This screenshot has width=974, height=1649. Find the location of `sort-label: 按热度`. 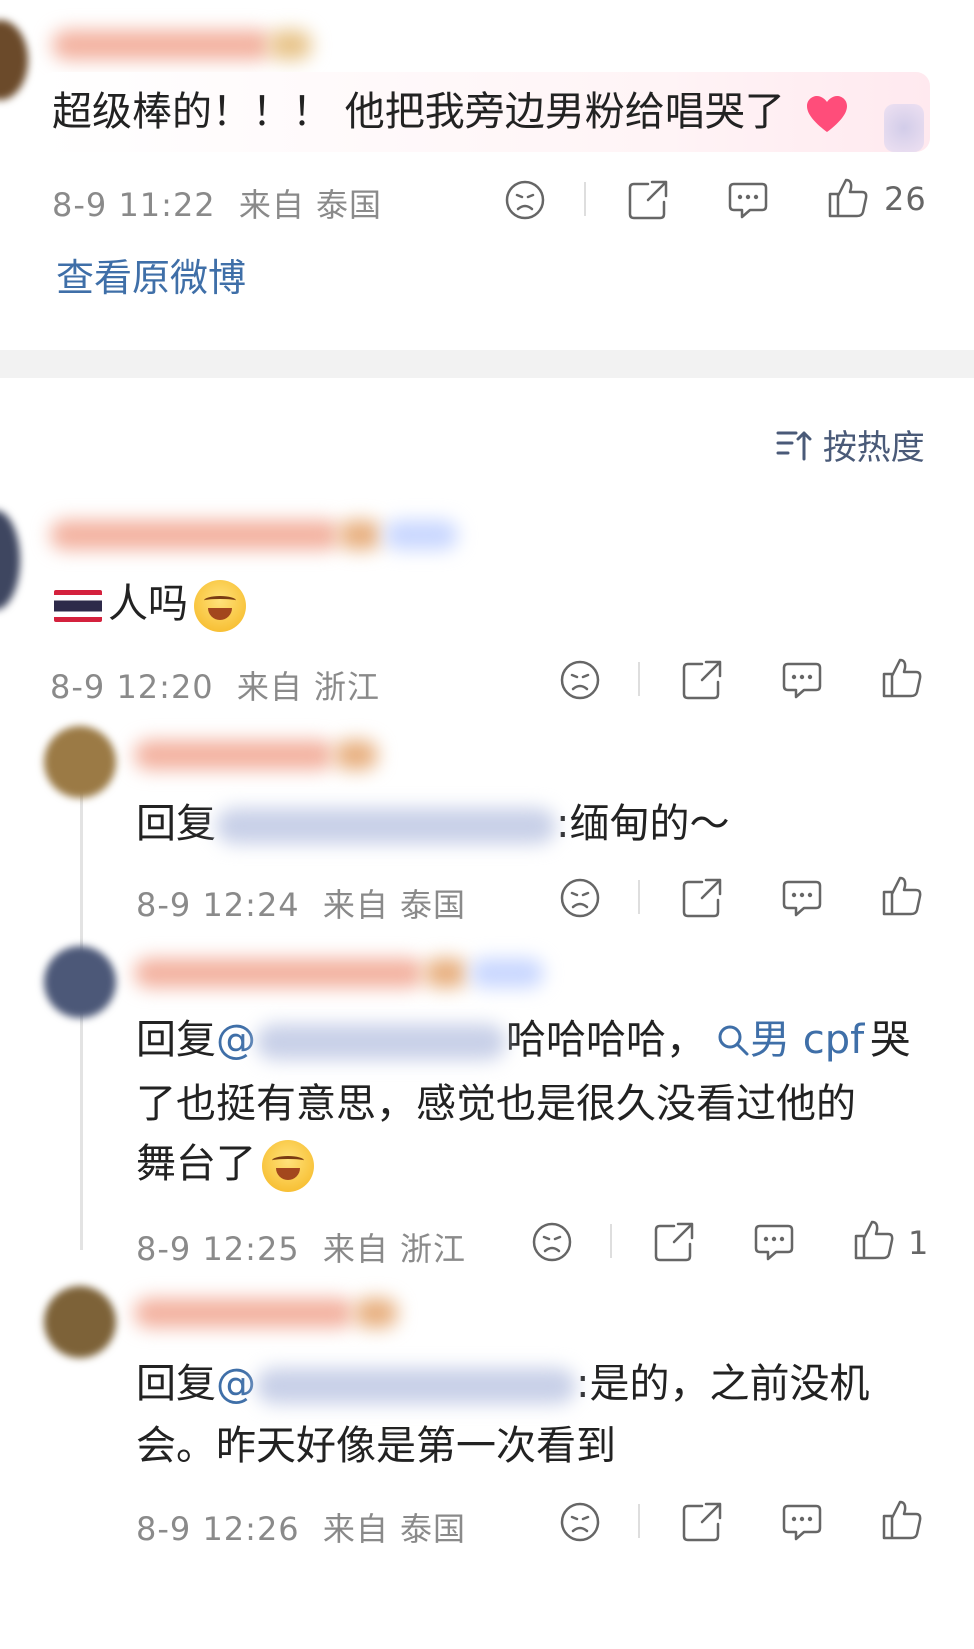

sort-label: 按热度 is located at coordinates (873, 448).